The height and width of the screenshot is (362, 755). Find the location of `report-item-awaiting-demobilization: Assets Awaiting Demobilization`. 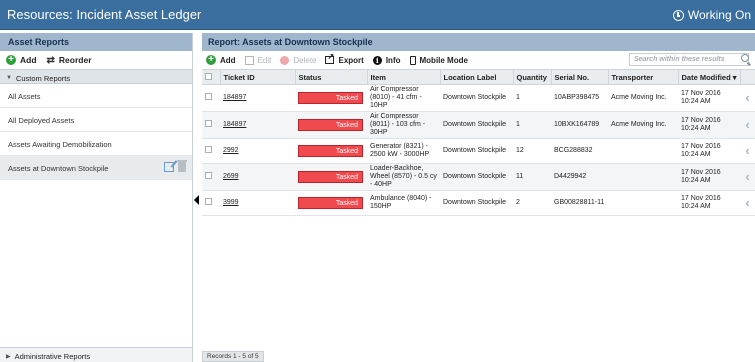

report-item-awaiting-demobilization: Assets Awaiting Demobilization is located at coordinates (96, 144).